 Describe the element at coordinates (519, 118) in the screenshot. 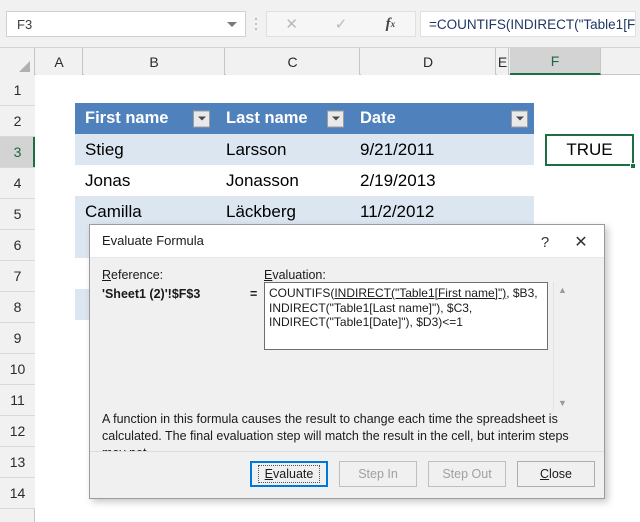

I see `filter-dropdown-icon-date` at that location.